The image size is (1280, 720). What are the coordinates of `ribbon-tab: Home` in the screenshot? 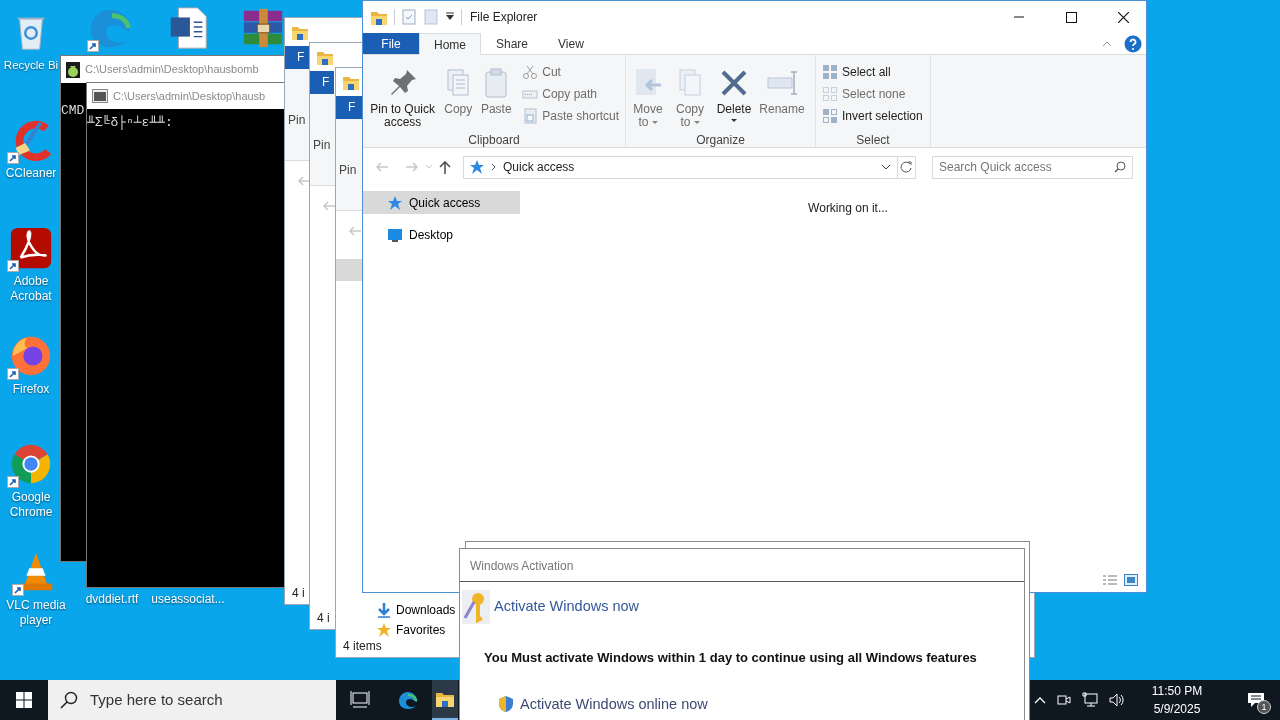 It's located at (450, 44).